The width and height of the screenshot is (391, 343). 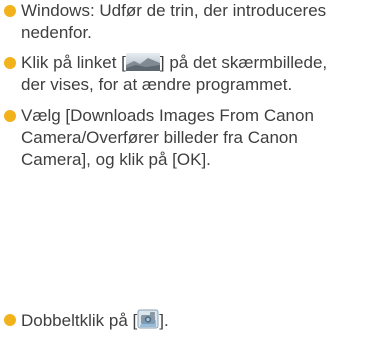 What do you see at coordinates (157, 84) in the screenshot?
I see `instruction-line: der vises, for at ændre programmet.` at bounding box center [157, 84].